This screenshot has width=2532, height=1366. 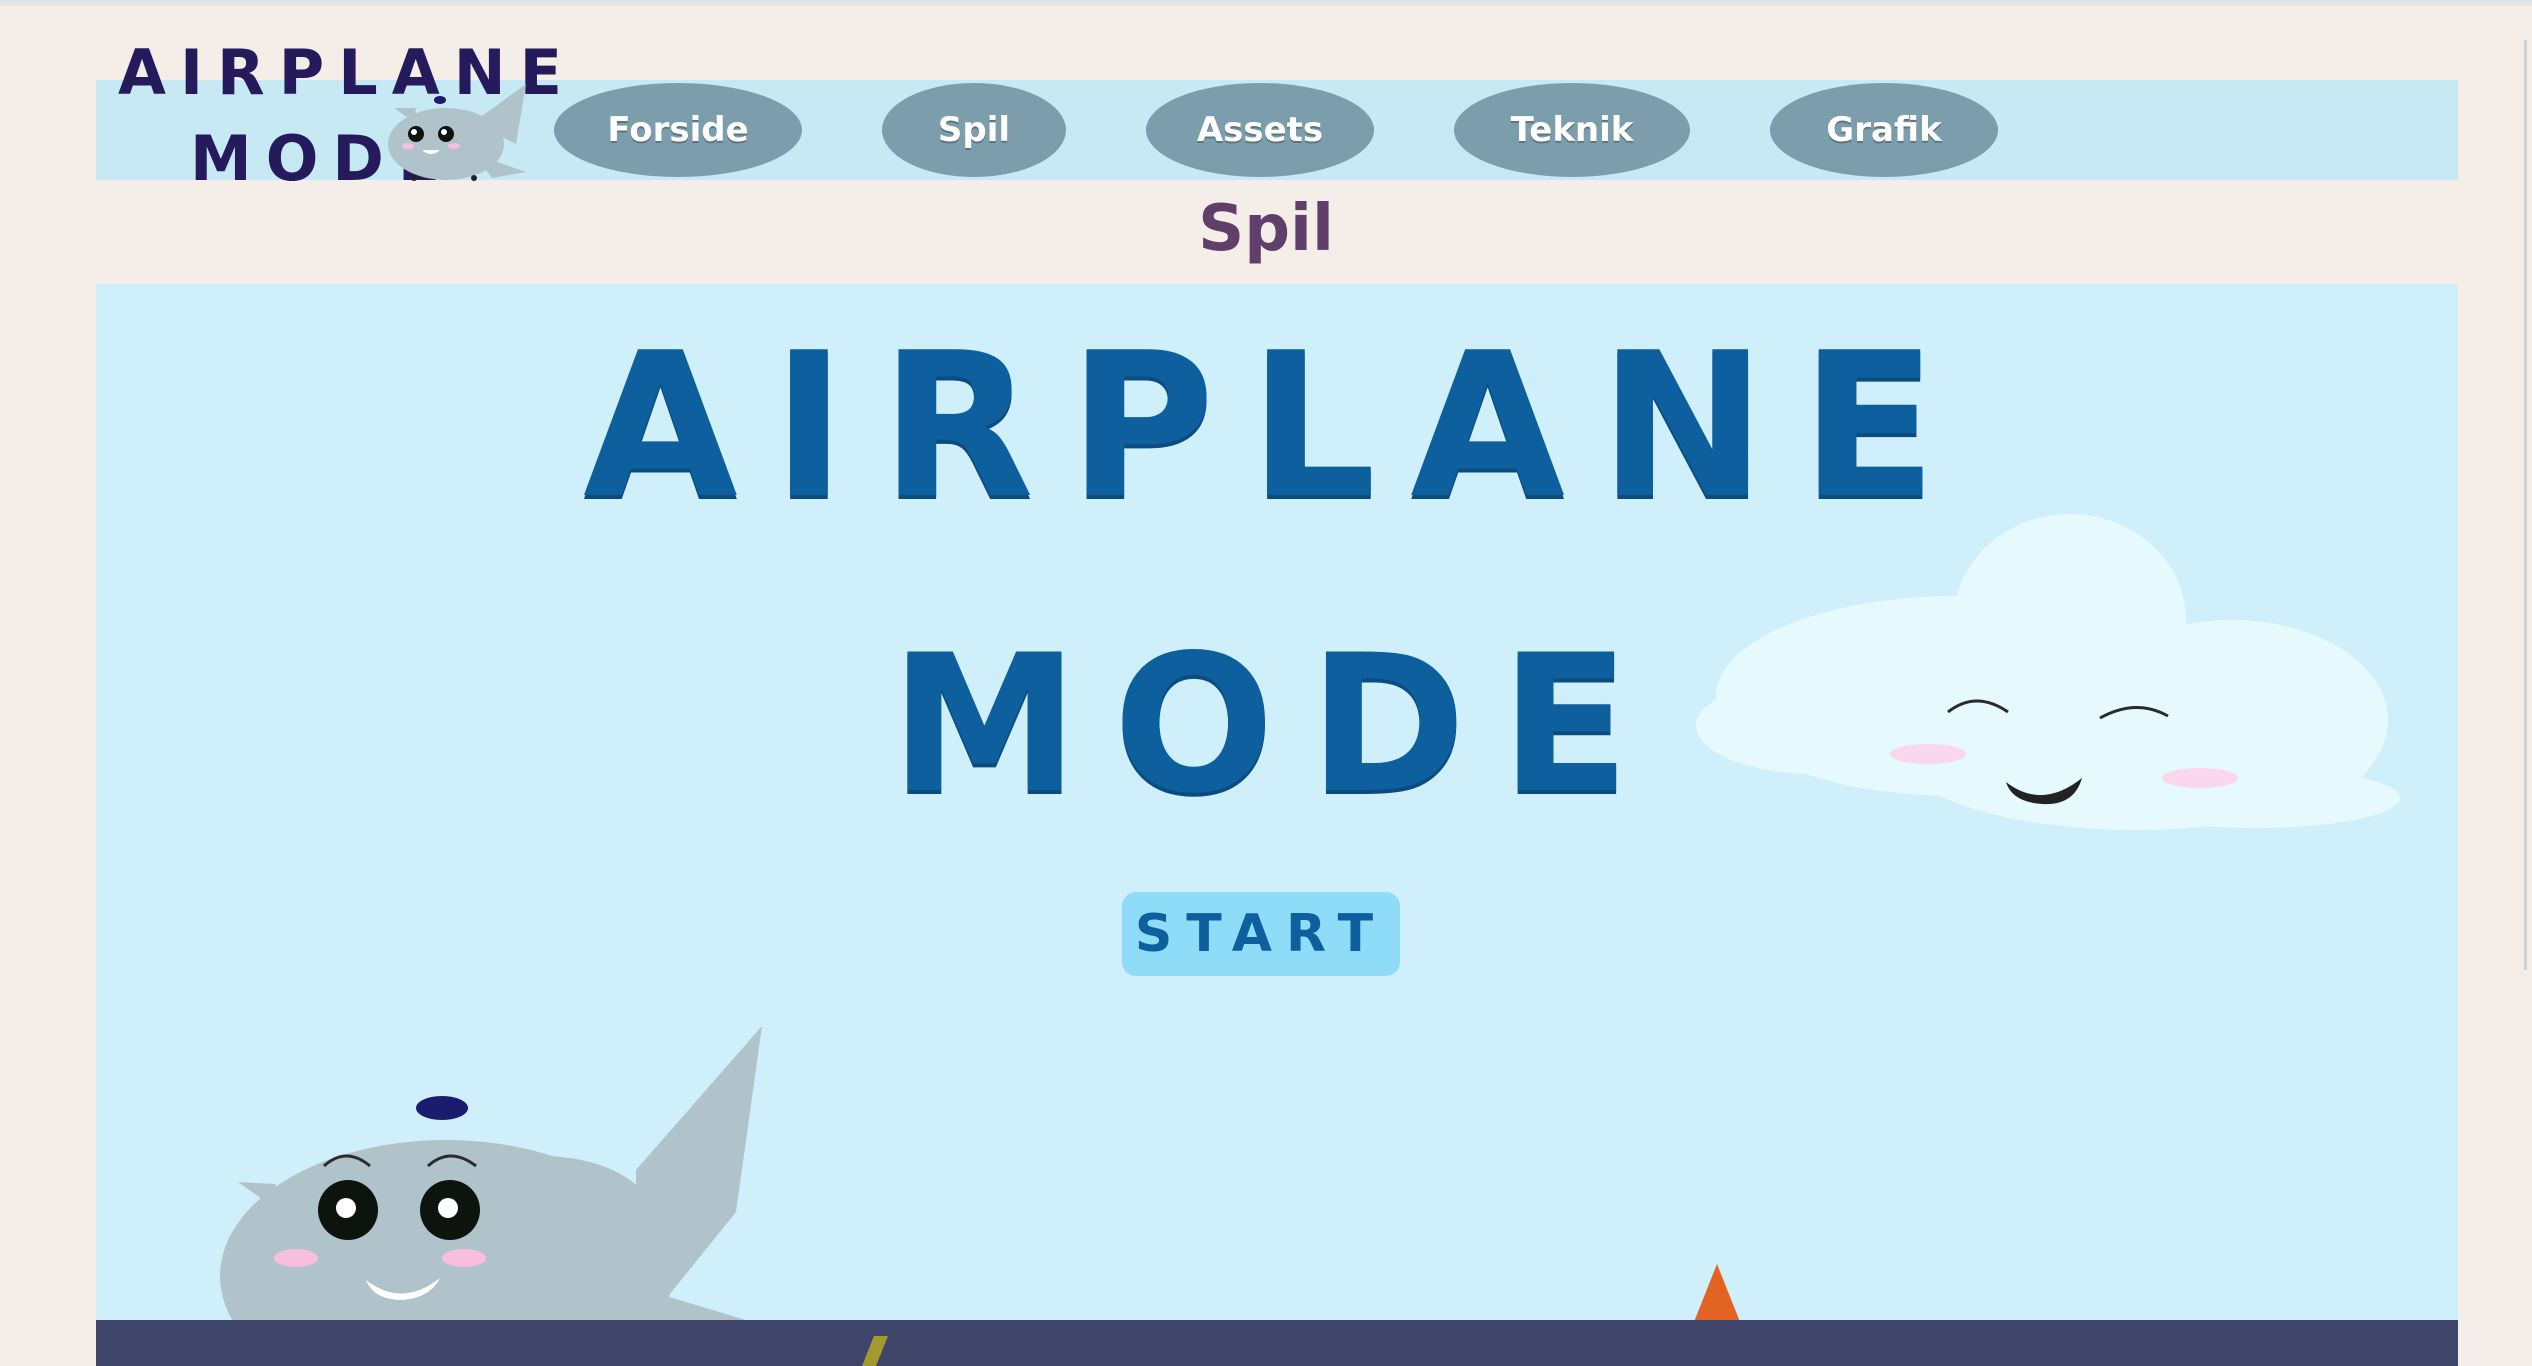 What do you see at coordinates (1260, 130) in the screenshot?
I see `nav-item-assets: Assets` at bounding box center [1260, 130].